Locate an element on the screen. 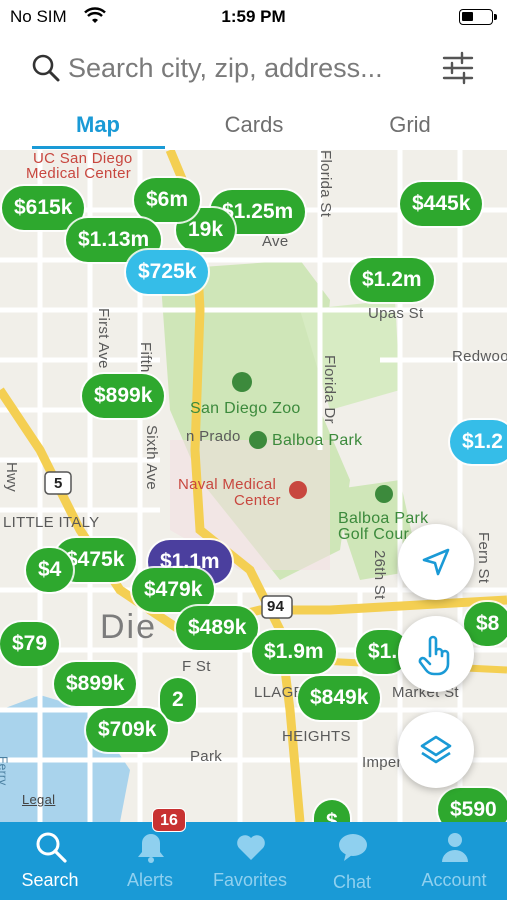  nav-favorites-label: Favorites is located at coordinates (250, 880).